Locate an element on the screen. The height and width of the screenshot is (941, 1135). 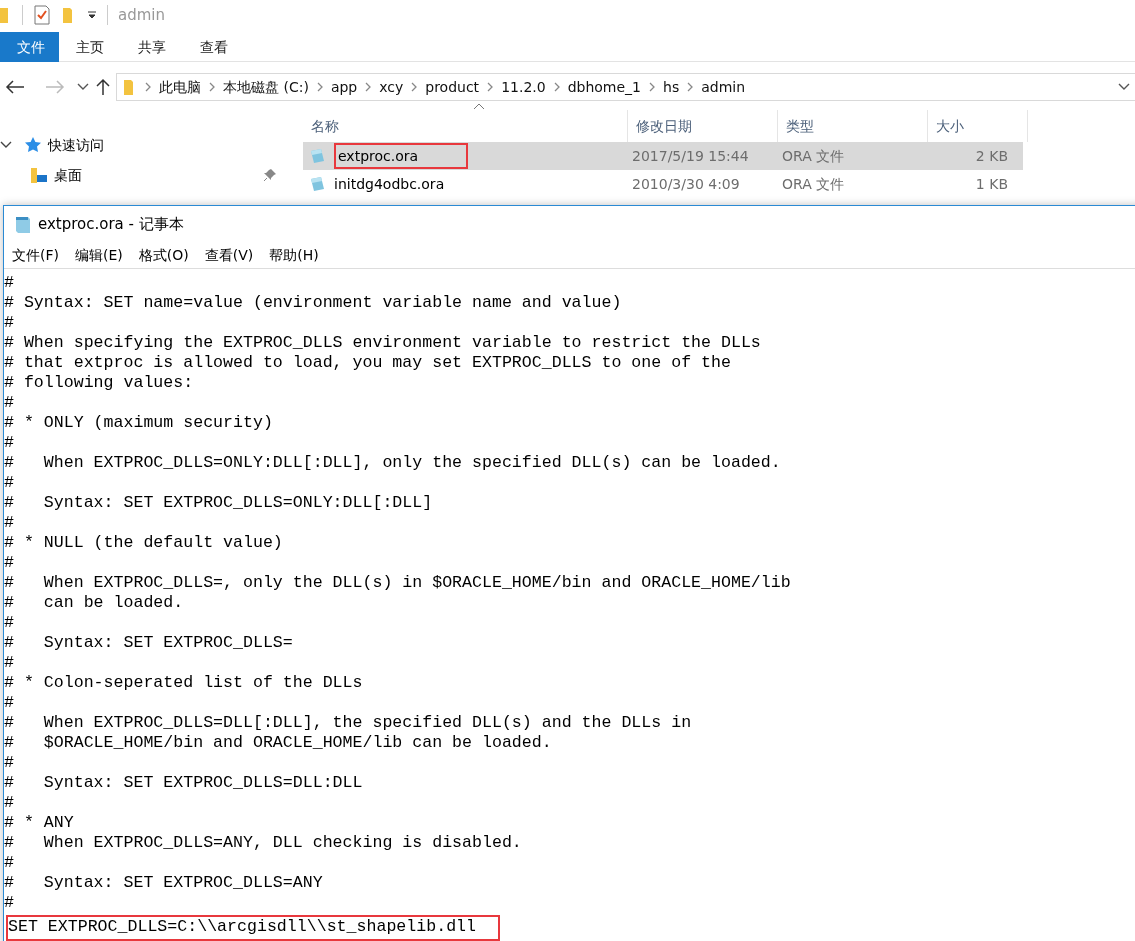
address-bar: 此电脑 本地磁盘 (C:) app xcy product 11.2.0 dbhome_1 hs admin is located at coordinates (625, 87).